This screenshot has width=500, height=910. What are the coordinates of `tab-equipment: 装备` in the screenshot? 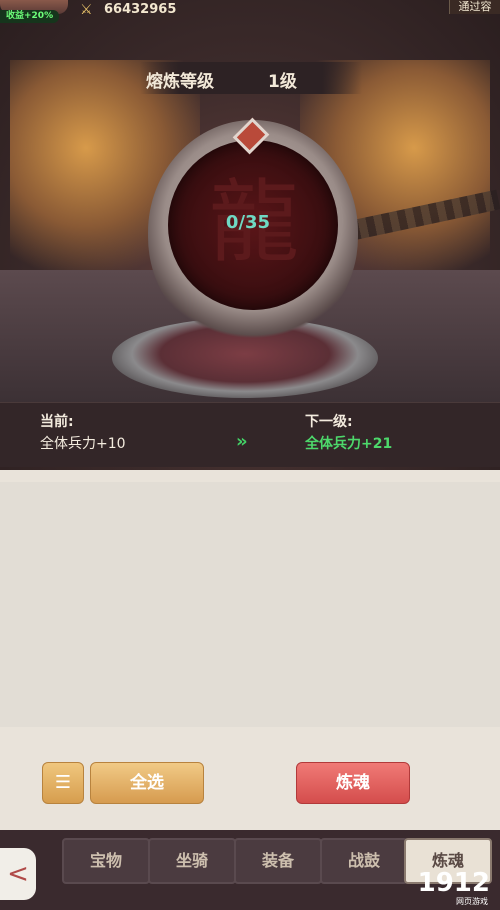 It's located at (278, 861).